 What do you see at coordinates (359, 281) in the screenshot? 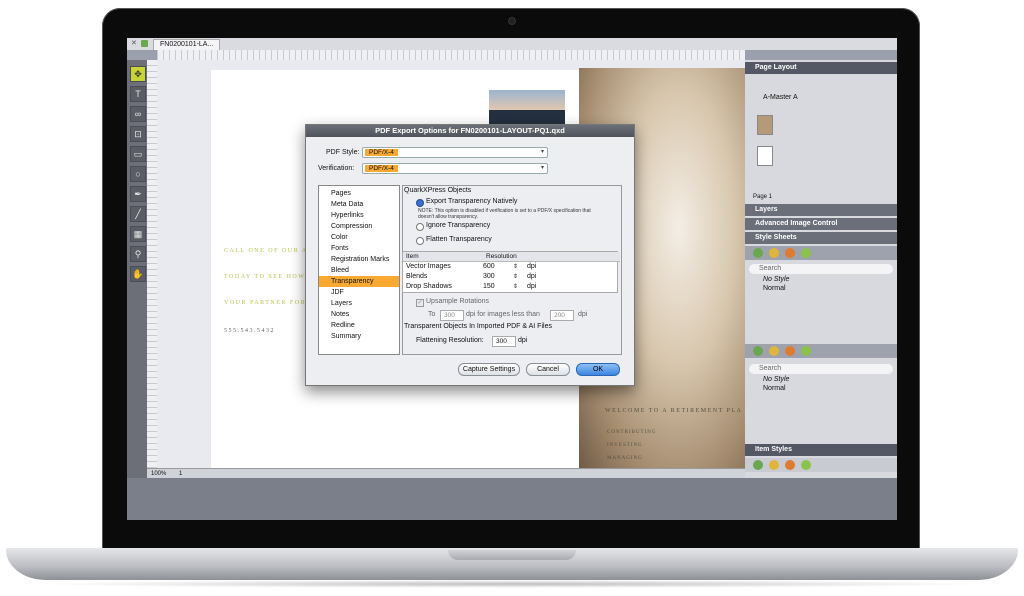
I see `category-item-selected: Transparency` at bounding box center [359, 281].